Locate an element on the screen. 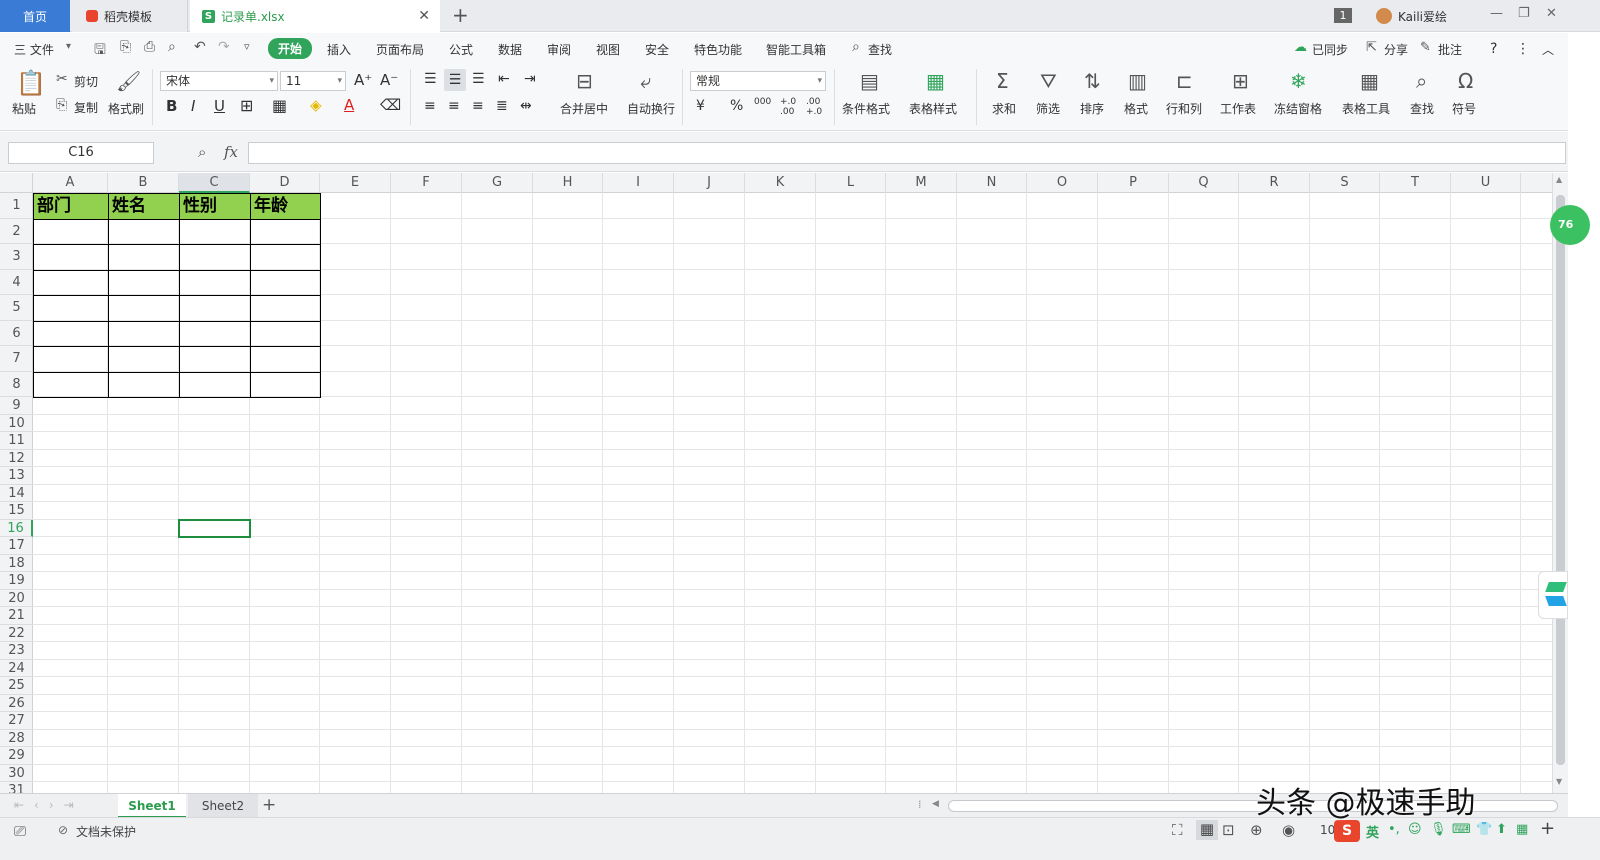  column-header-o: O is located at coordinates (1062, 183).